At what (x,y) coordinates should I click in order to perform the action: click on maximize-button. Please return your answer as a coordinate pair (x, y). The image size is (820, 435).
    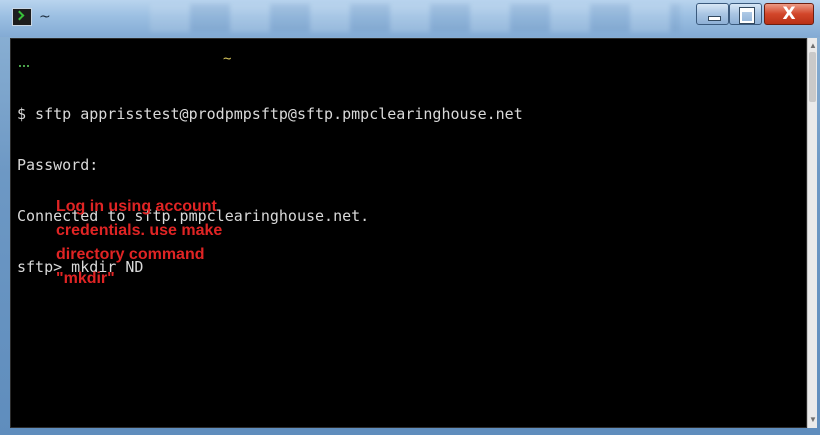
    Looking at the image, I should click on (745, 14).